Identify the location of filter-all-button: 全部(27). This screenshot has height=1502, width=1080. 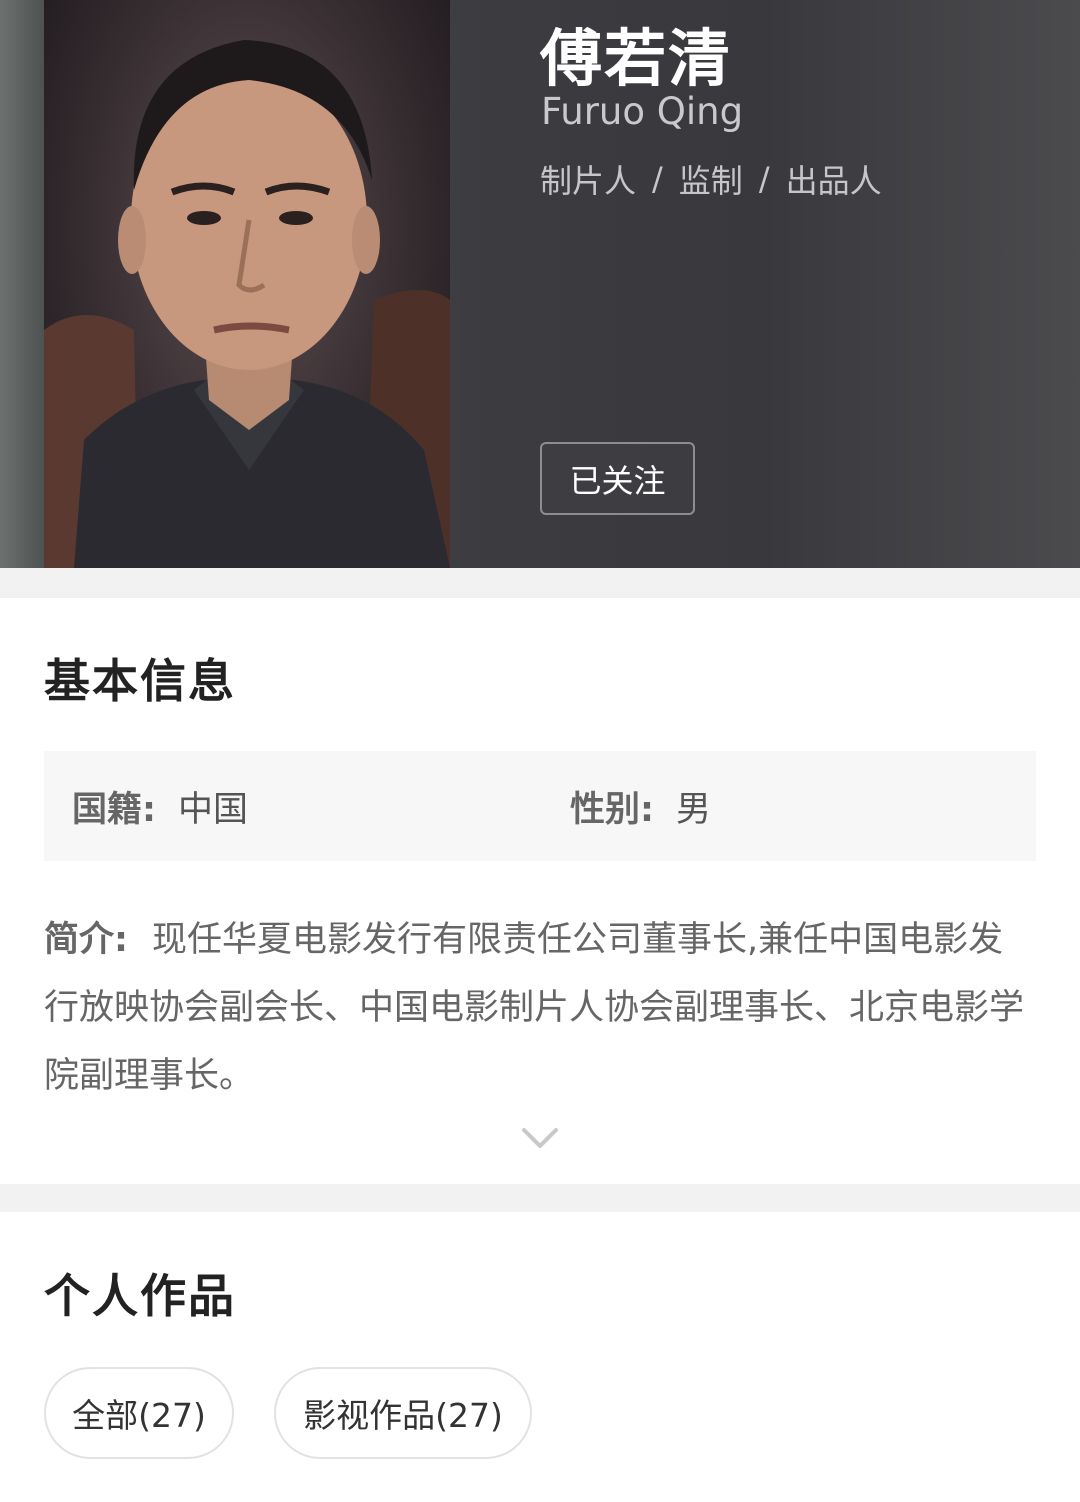
(139, 1413).